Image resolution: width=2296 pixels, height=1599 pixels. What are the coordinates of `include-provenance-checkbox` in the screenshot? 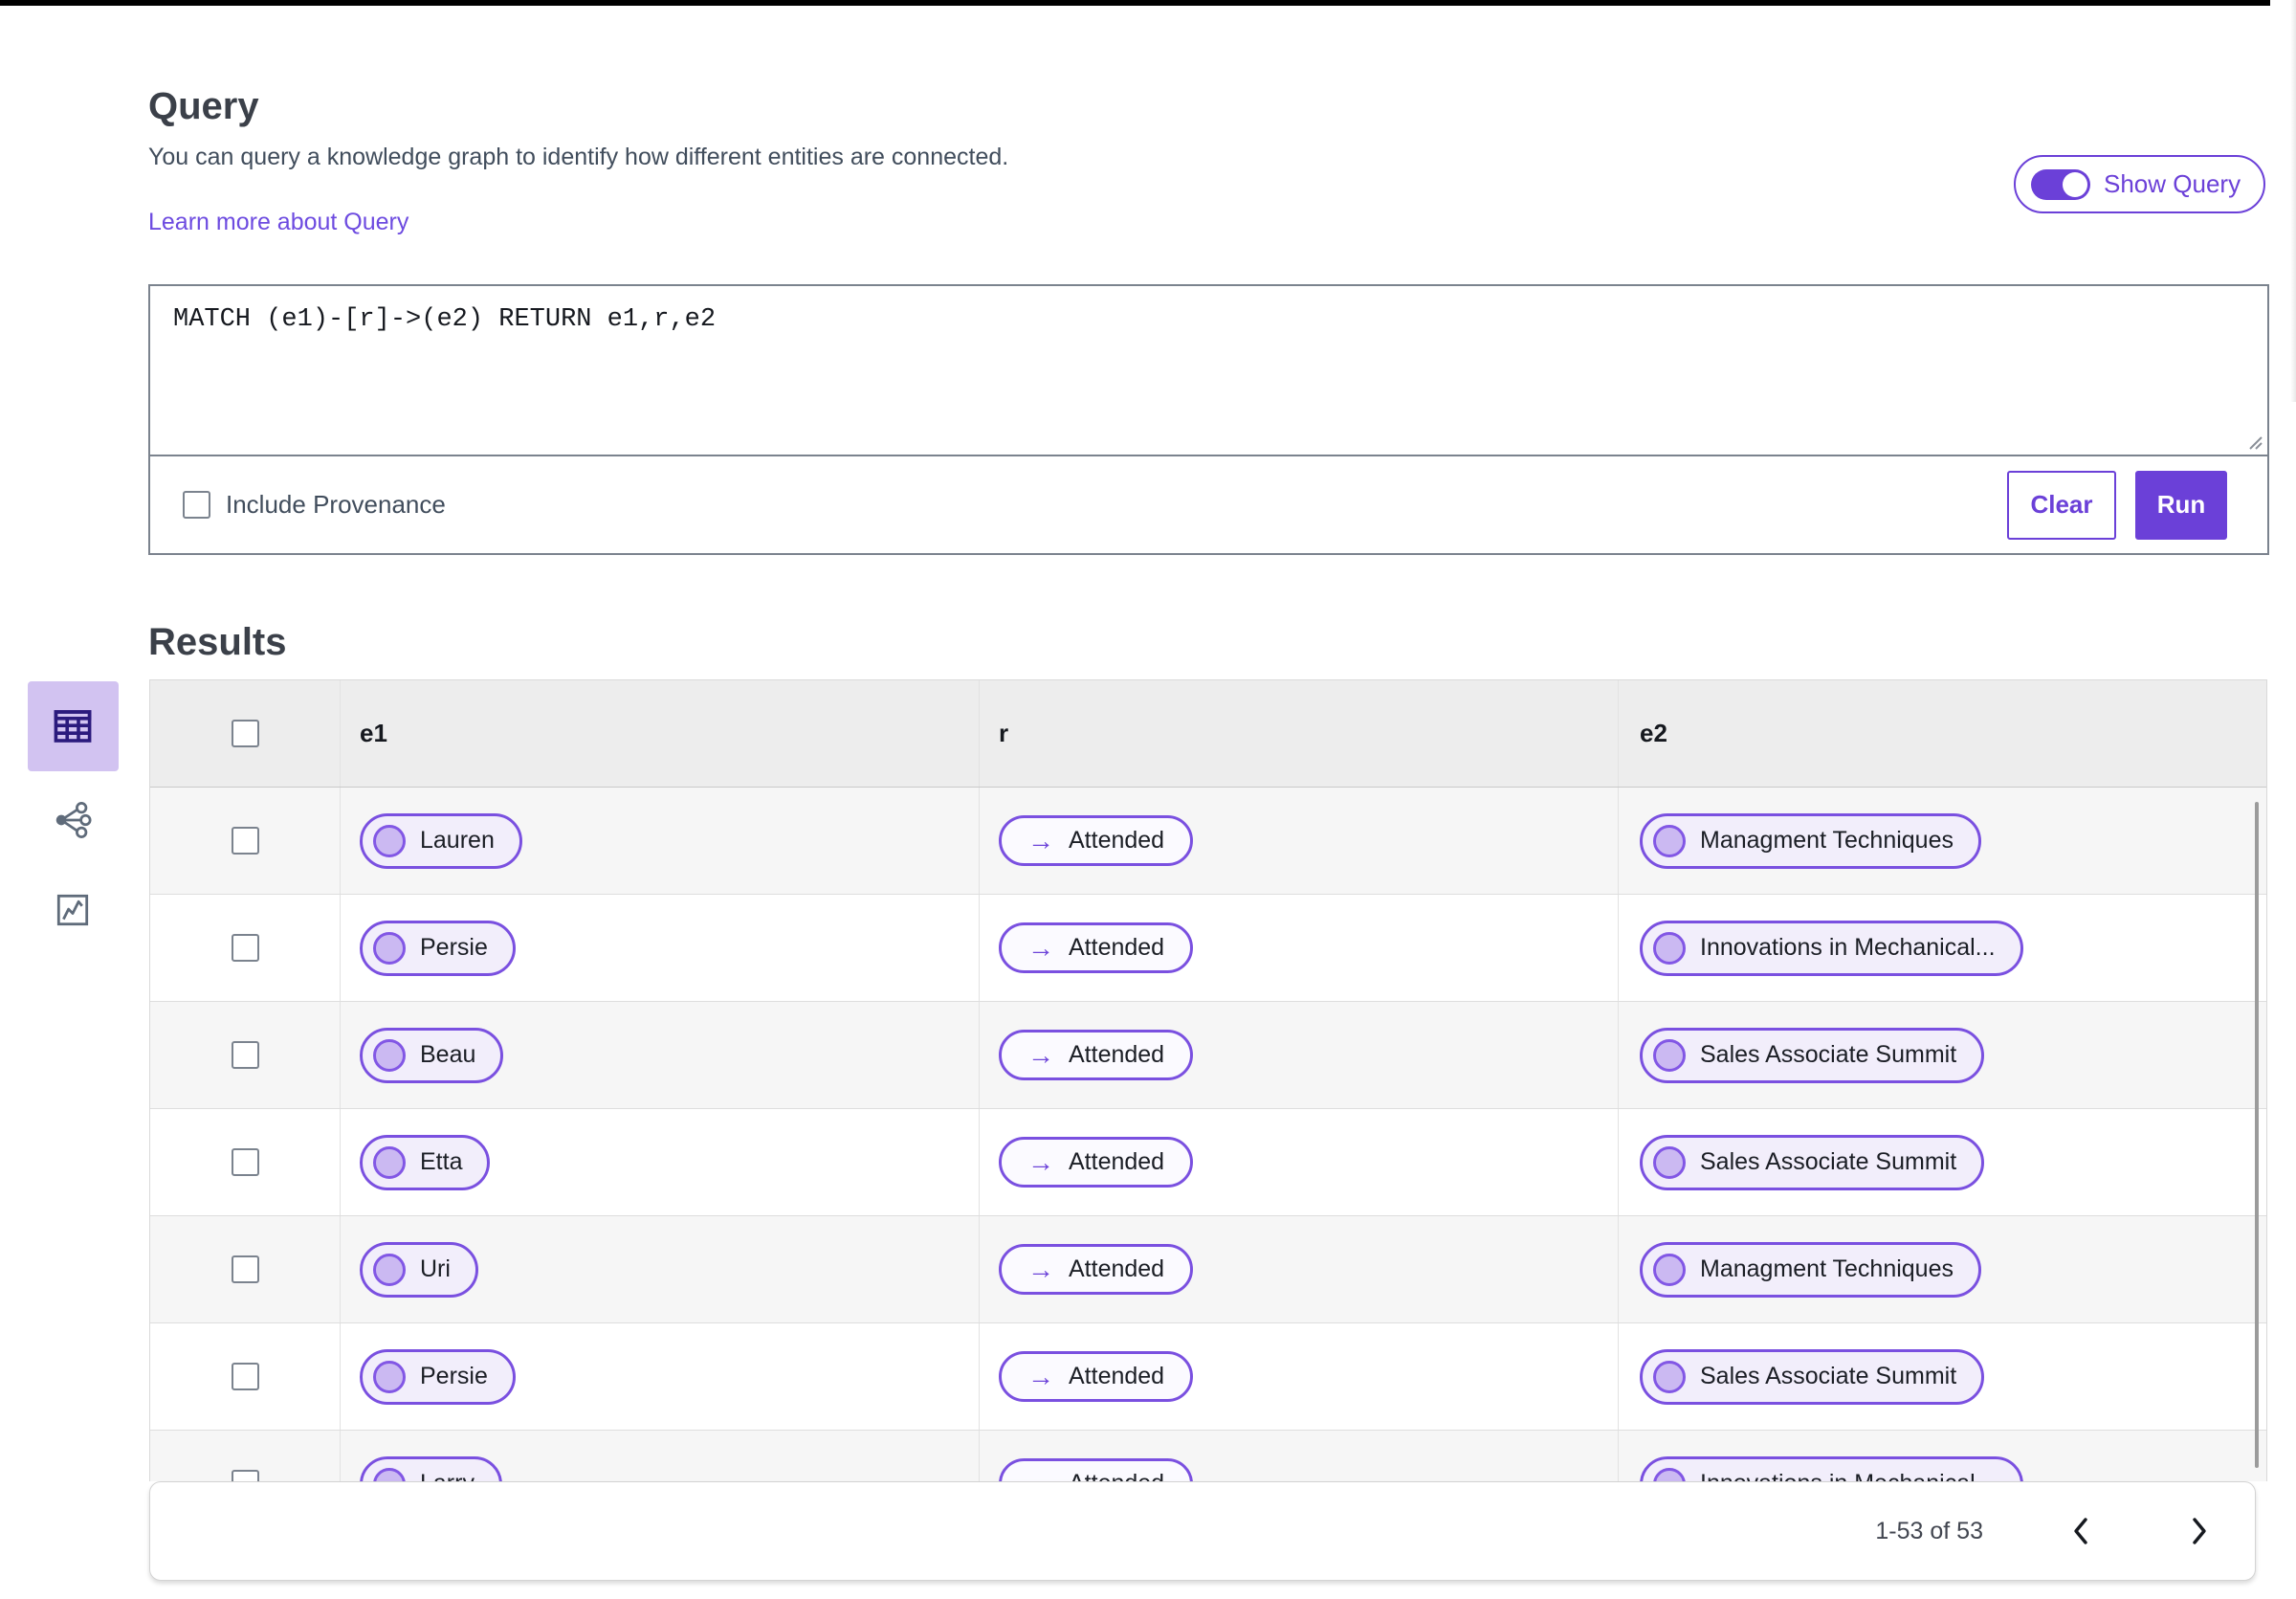 It's located at (197, 505).